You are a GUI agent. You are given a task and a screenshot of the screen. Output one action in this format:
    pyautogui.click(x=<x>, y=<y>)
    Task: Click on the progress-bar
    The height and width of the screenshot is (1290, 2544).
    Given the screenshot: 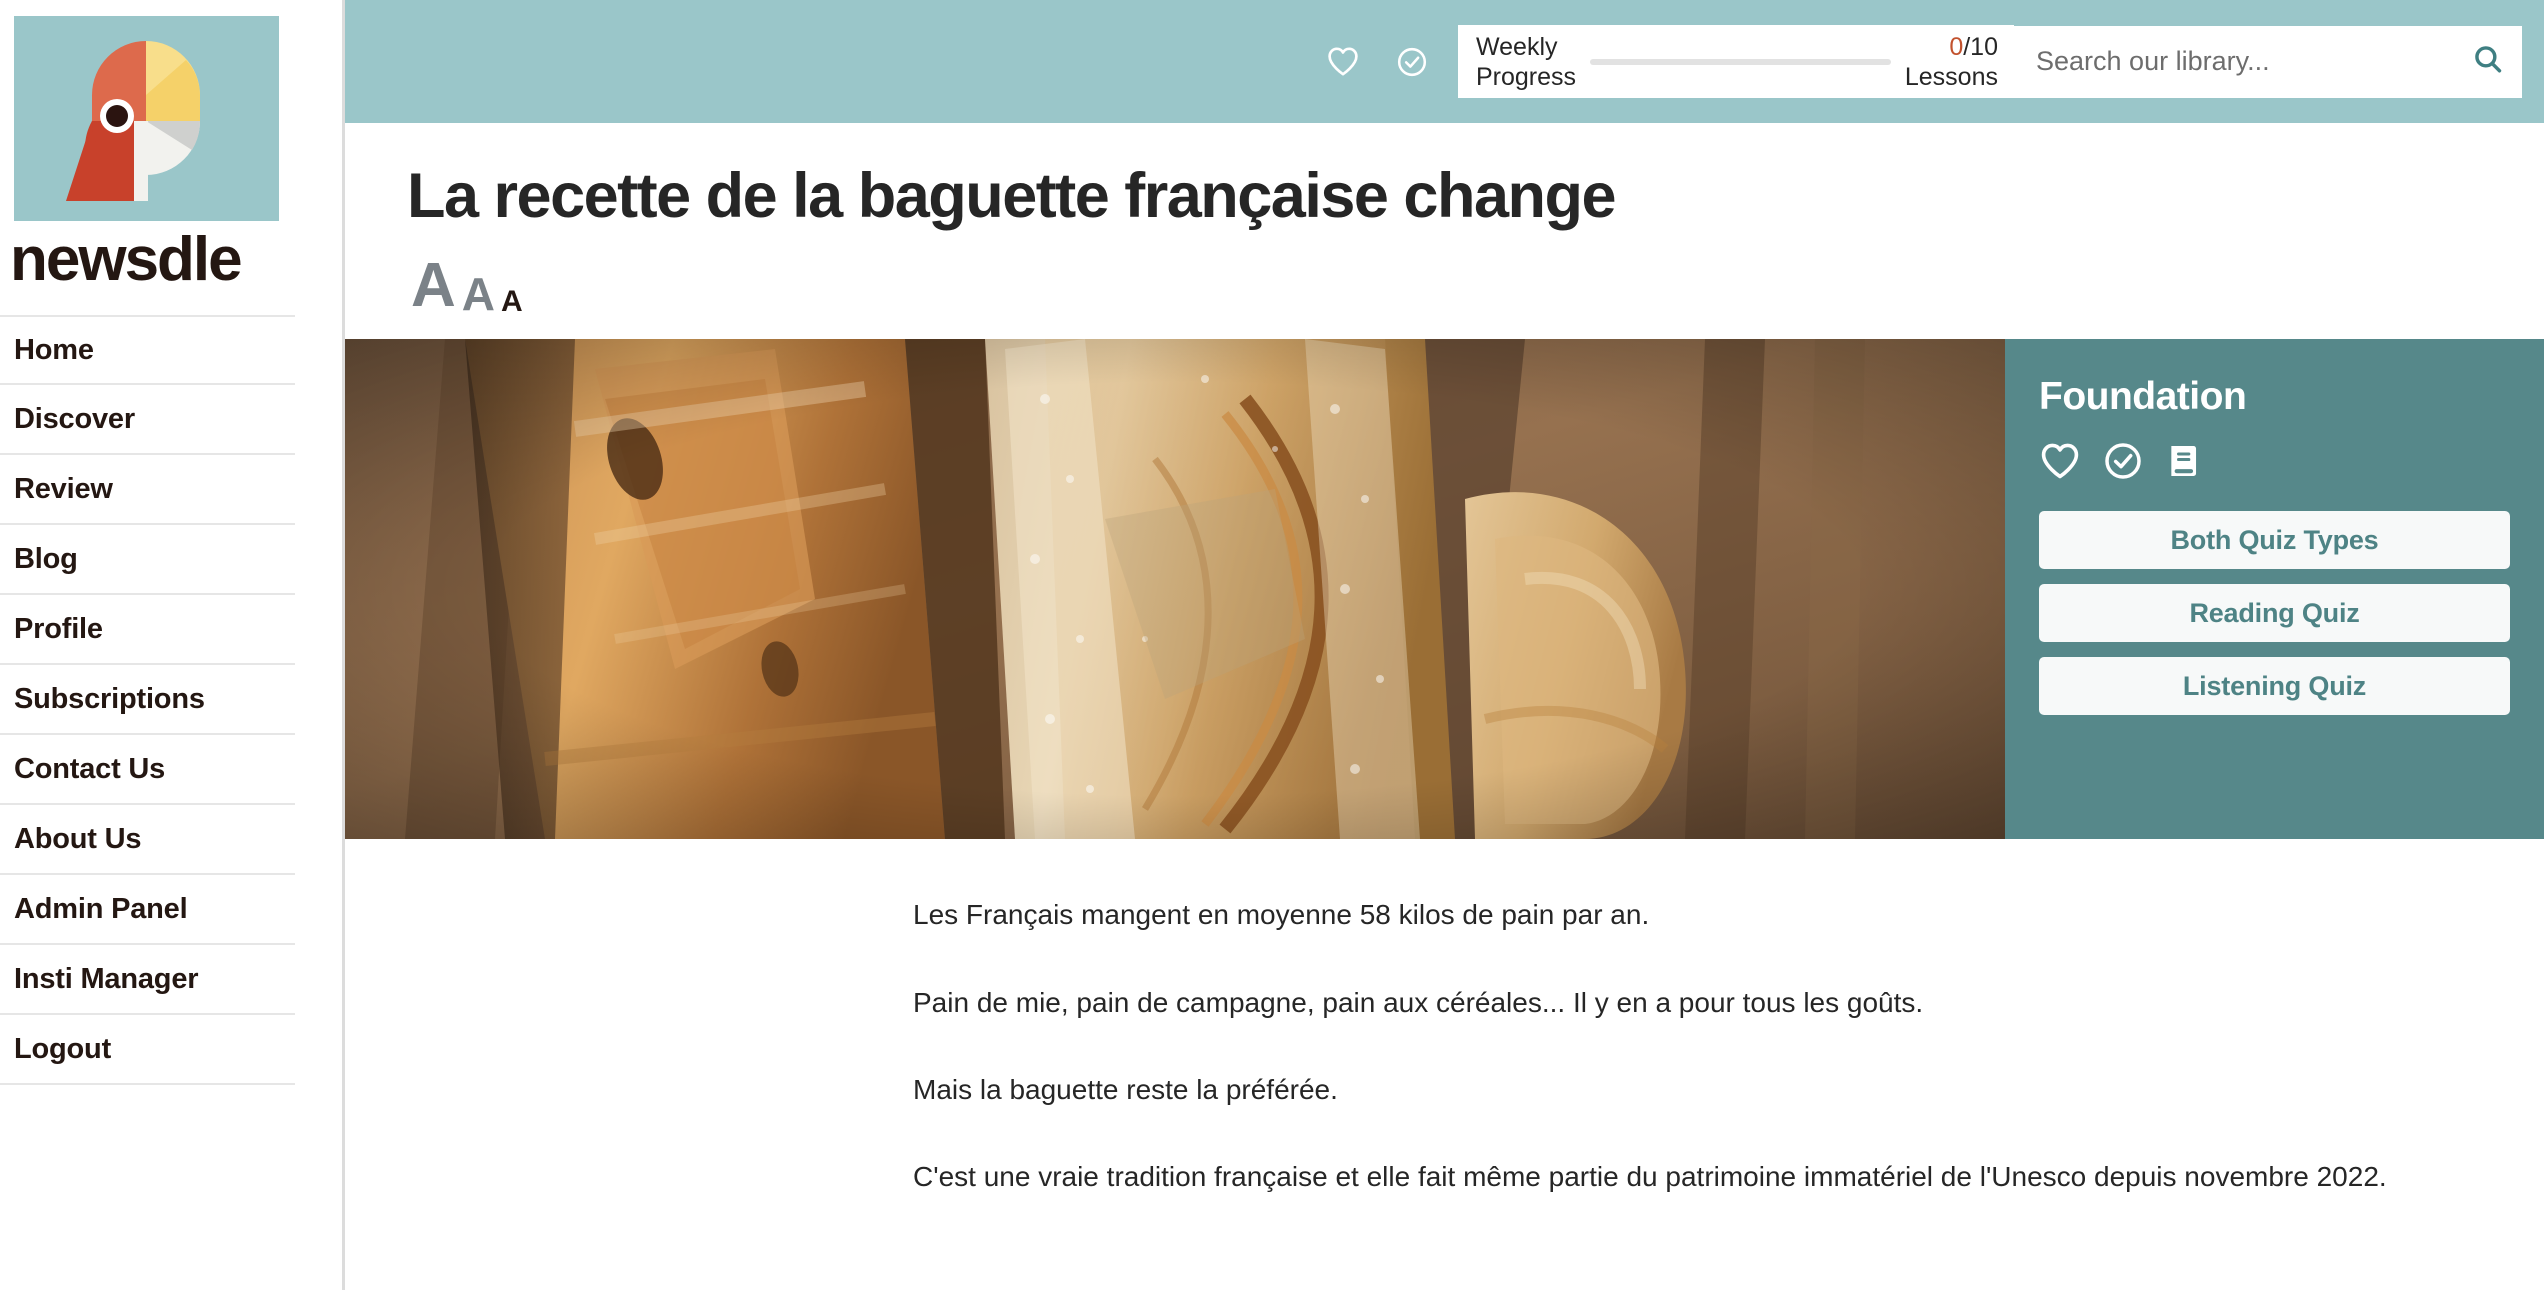 What is the action you would take?
    pyautogui.click(x=1740, y=61)
    